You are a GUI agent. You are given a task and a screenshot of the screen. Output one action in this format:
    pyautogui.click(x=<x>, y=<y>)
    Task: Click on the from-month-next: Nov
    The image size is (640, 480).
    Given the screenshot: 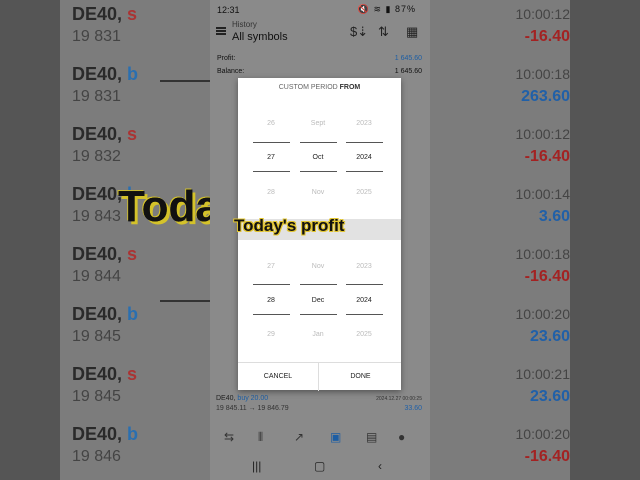 What is the action you would take?
    pyautogui.click(x=318, y=192)
    